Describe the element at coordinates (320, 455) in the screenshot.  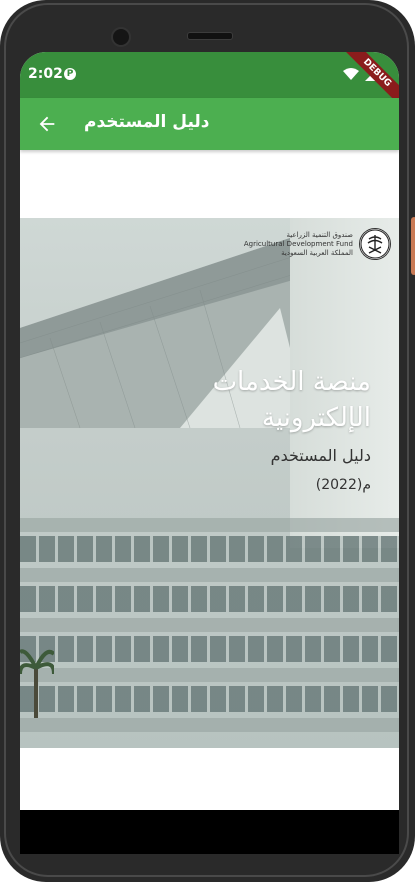
I see `cover-subtitle: دليل المستخدم` at that location.